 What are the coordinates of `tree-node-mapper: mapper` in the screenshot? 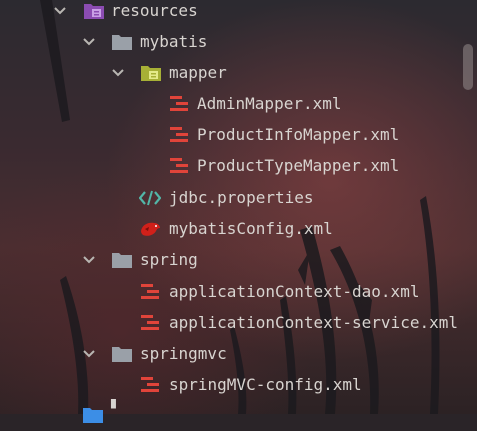 It's located at (230, 73).